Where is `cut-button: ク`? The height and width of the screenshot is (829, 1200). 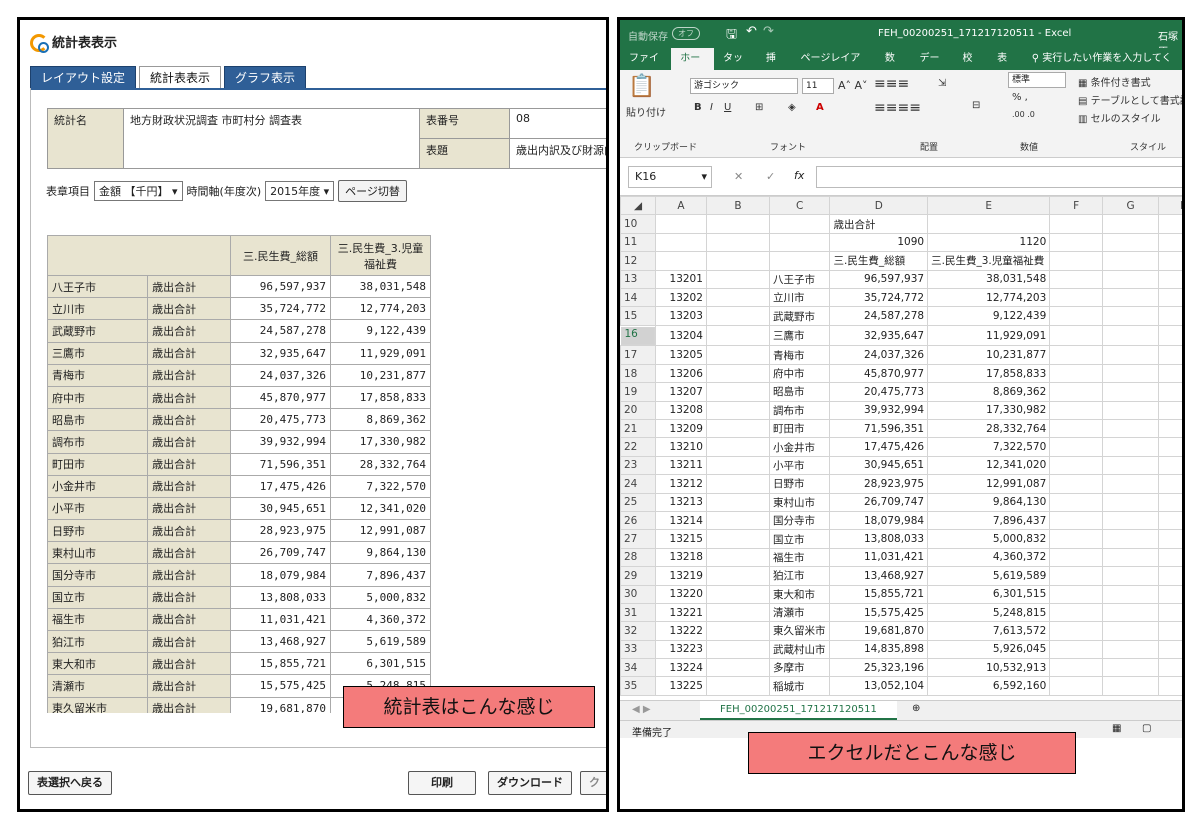 cut-button: ク is located at coordinates (593, 783).